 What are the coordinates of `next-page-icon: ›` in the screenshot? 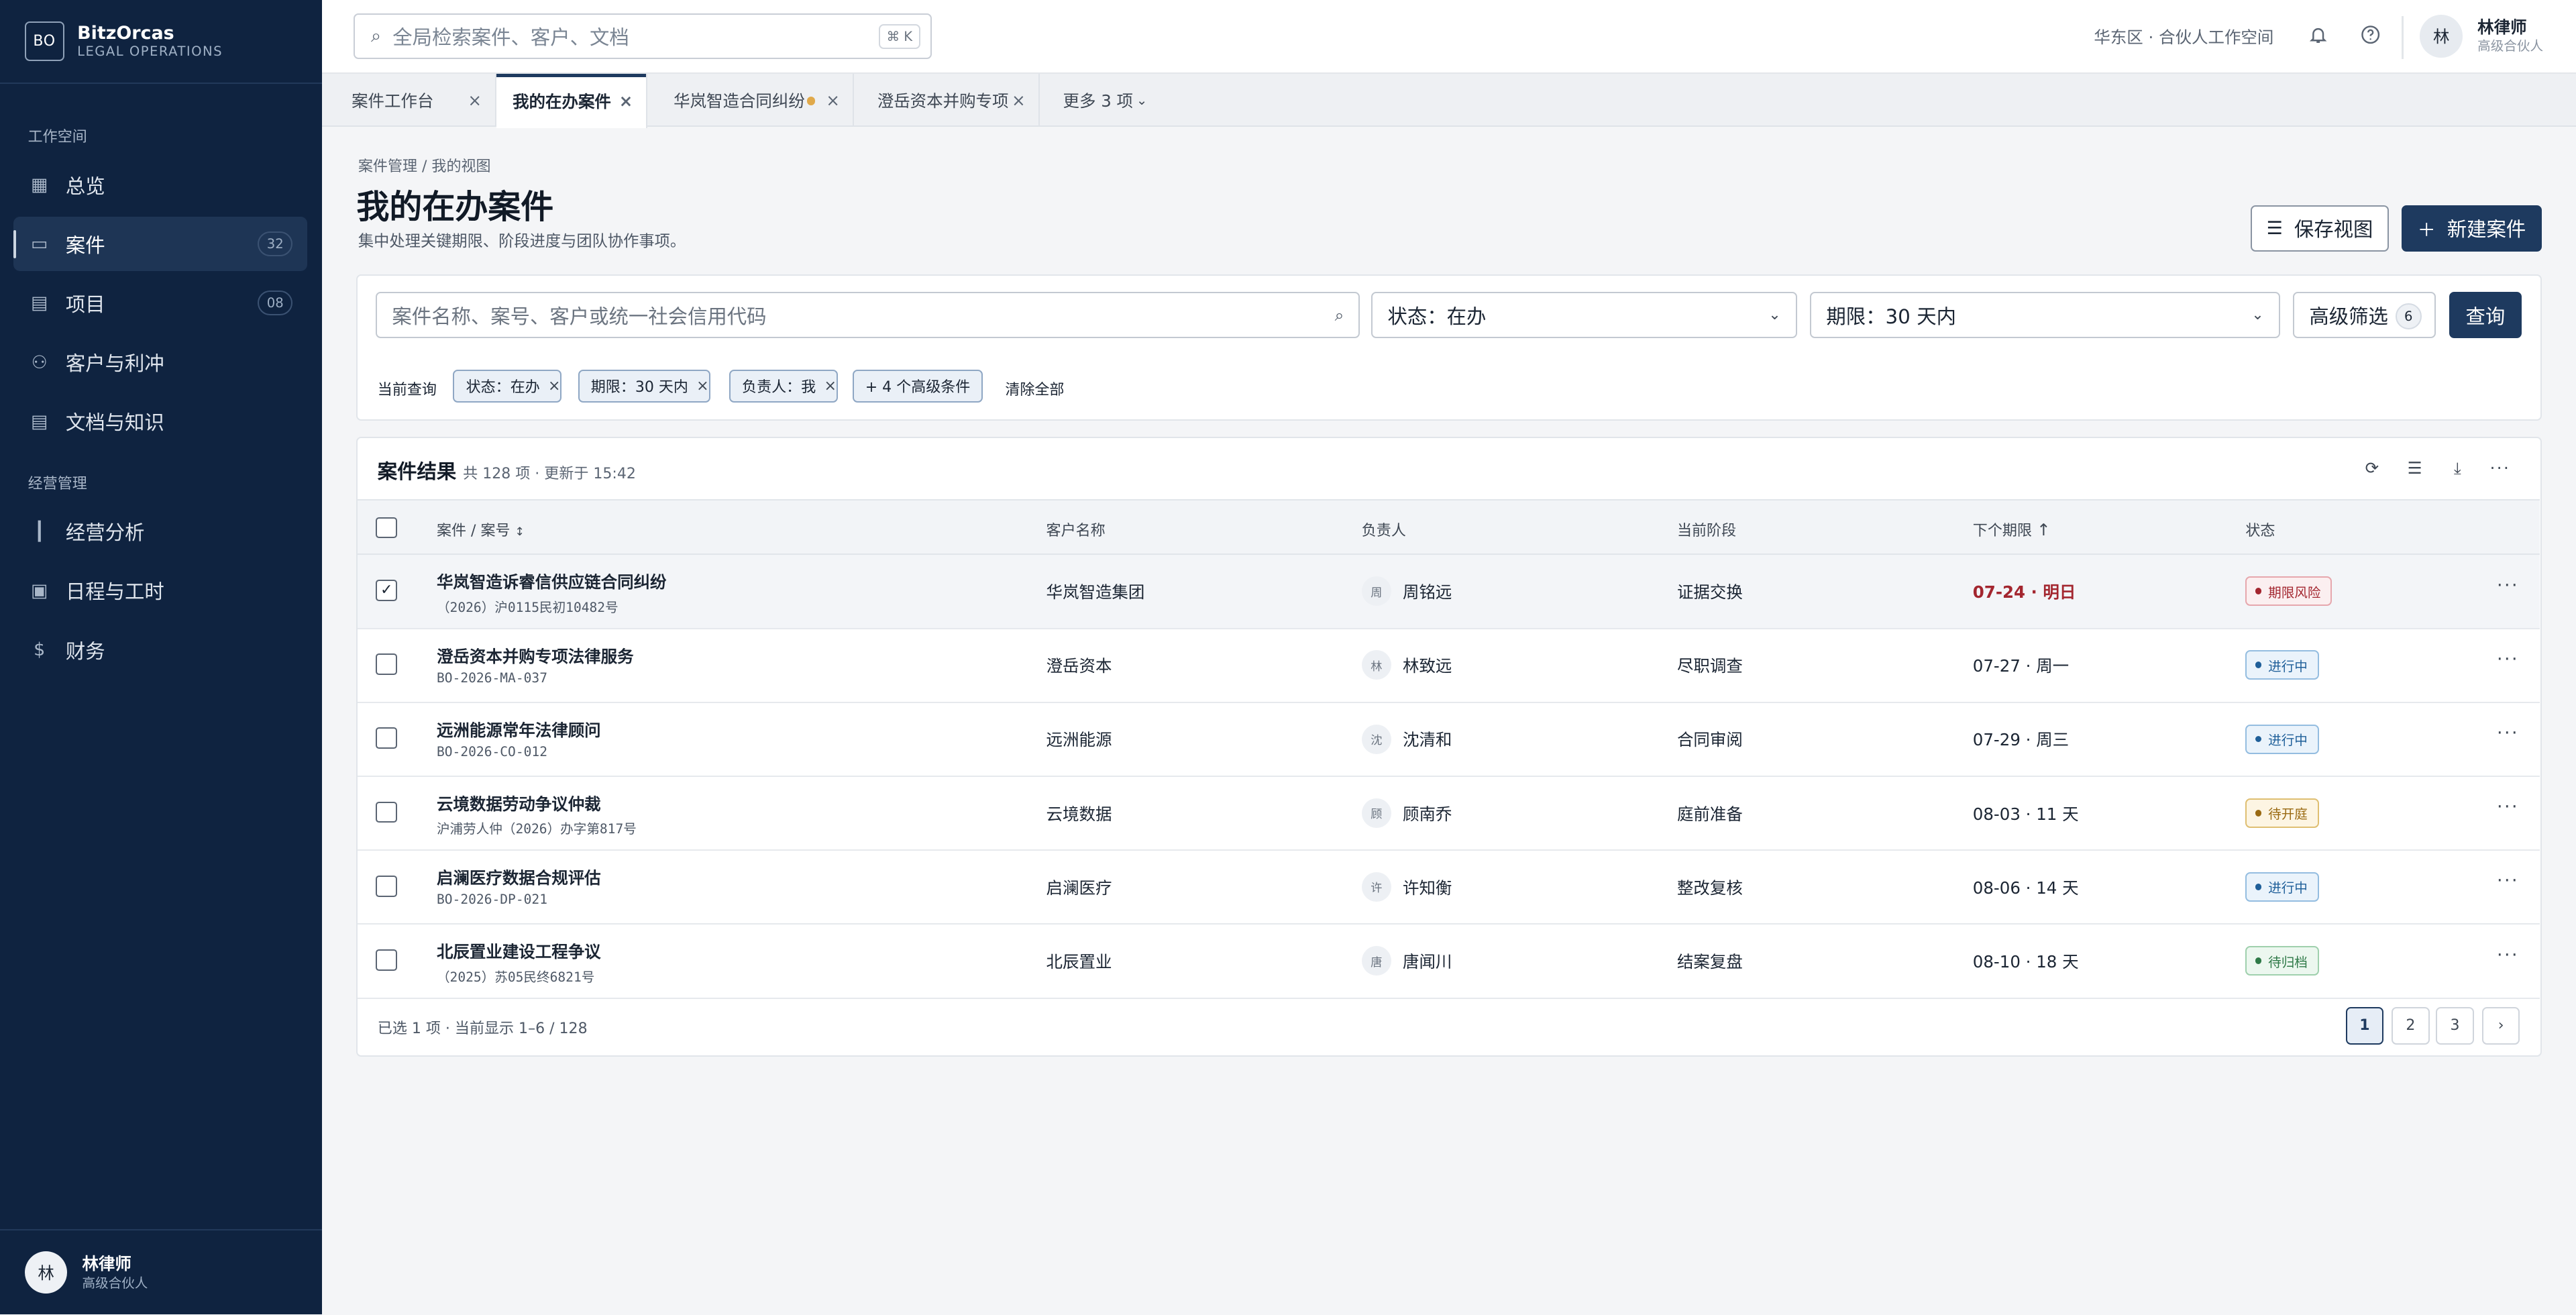 It's located at (2500, 1026).